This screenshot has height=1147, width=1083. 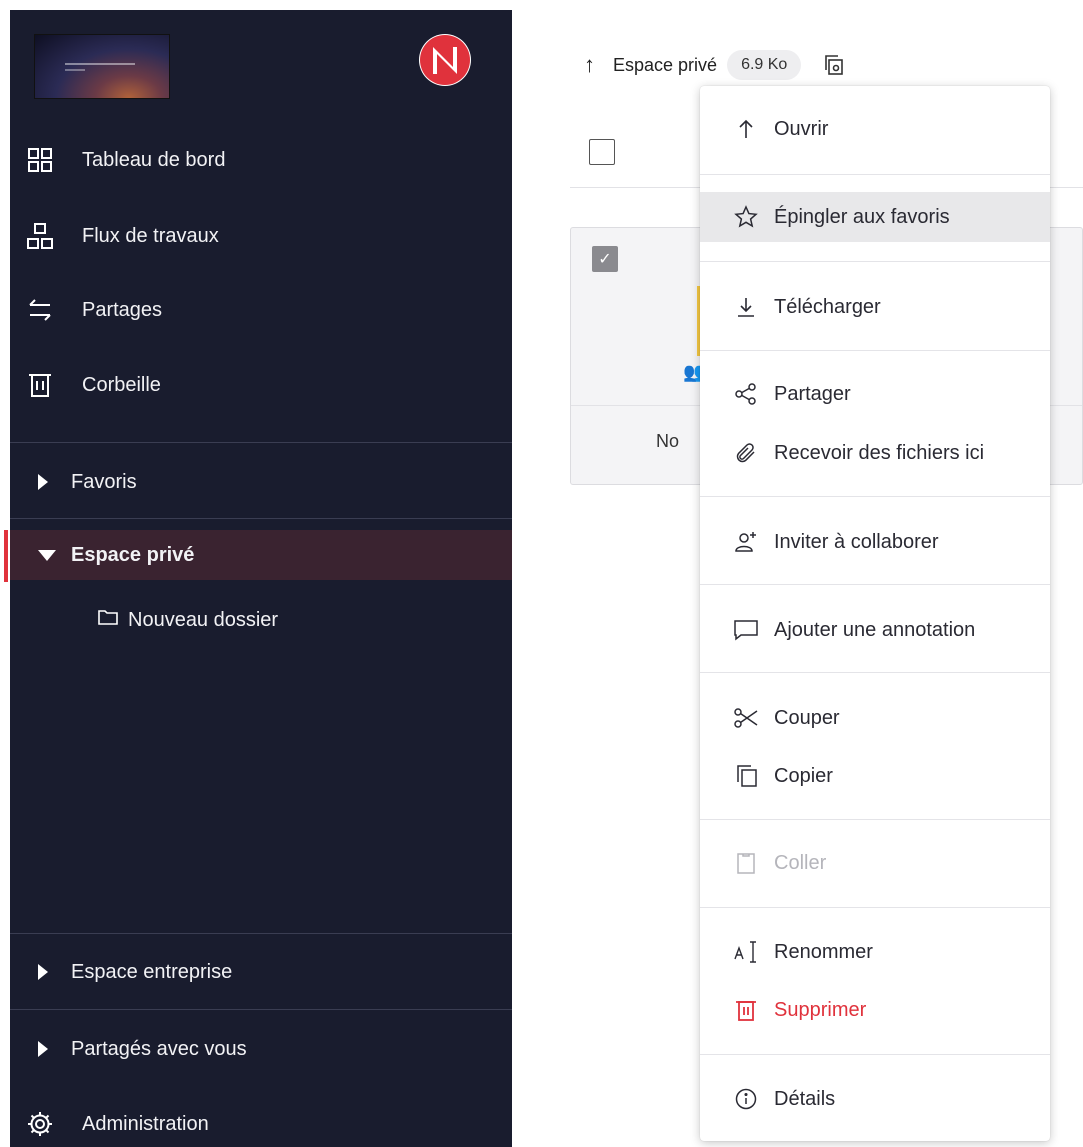 What do you see at coordinates (47, 555) in the screenshot?
I see `caret-down-icon` at bounding box center [47, 555].